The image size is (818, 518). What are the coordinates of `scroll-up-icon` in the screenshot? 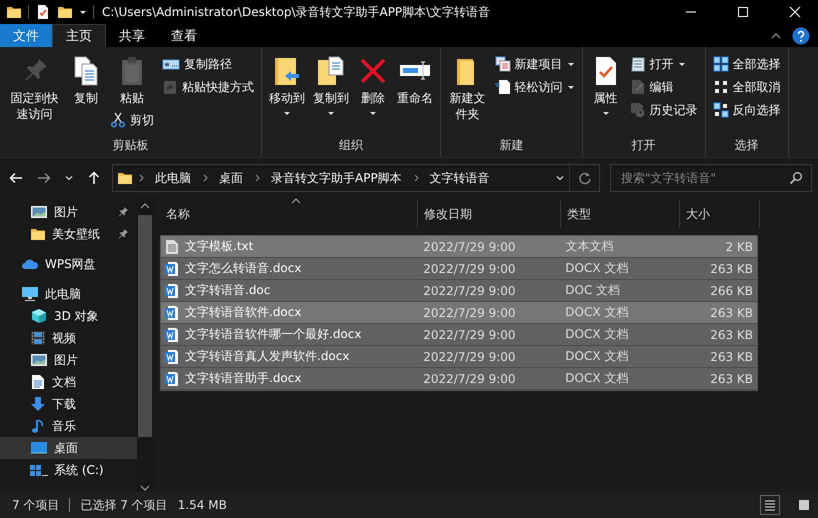 It's located at (145, 206).